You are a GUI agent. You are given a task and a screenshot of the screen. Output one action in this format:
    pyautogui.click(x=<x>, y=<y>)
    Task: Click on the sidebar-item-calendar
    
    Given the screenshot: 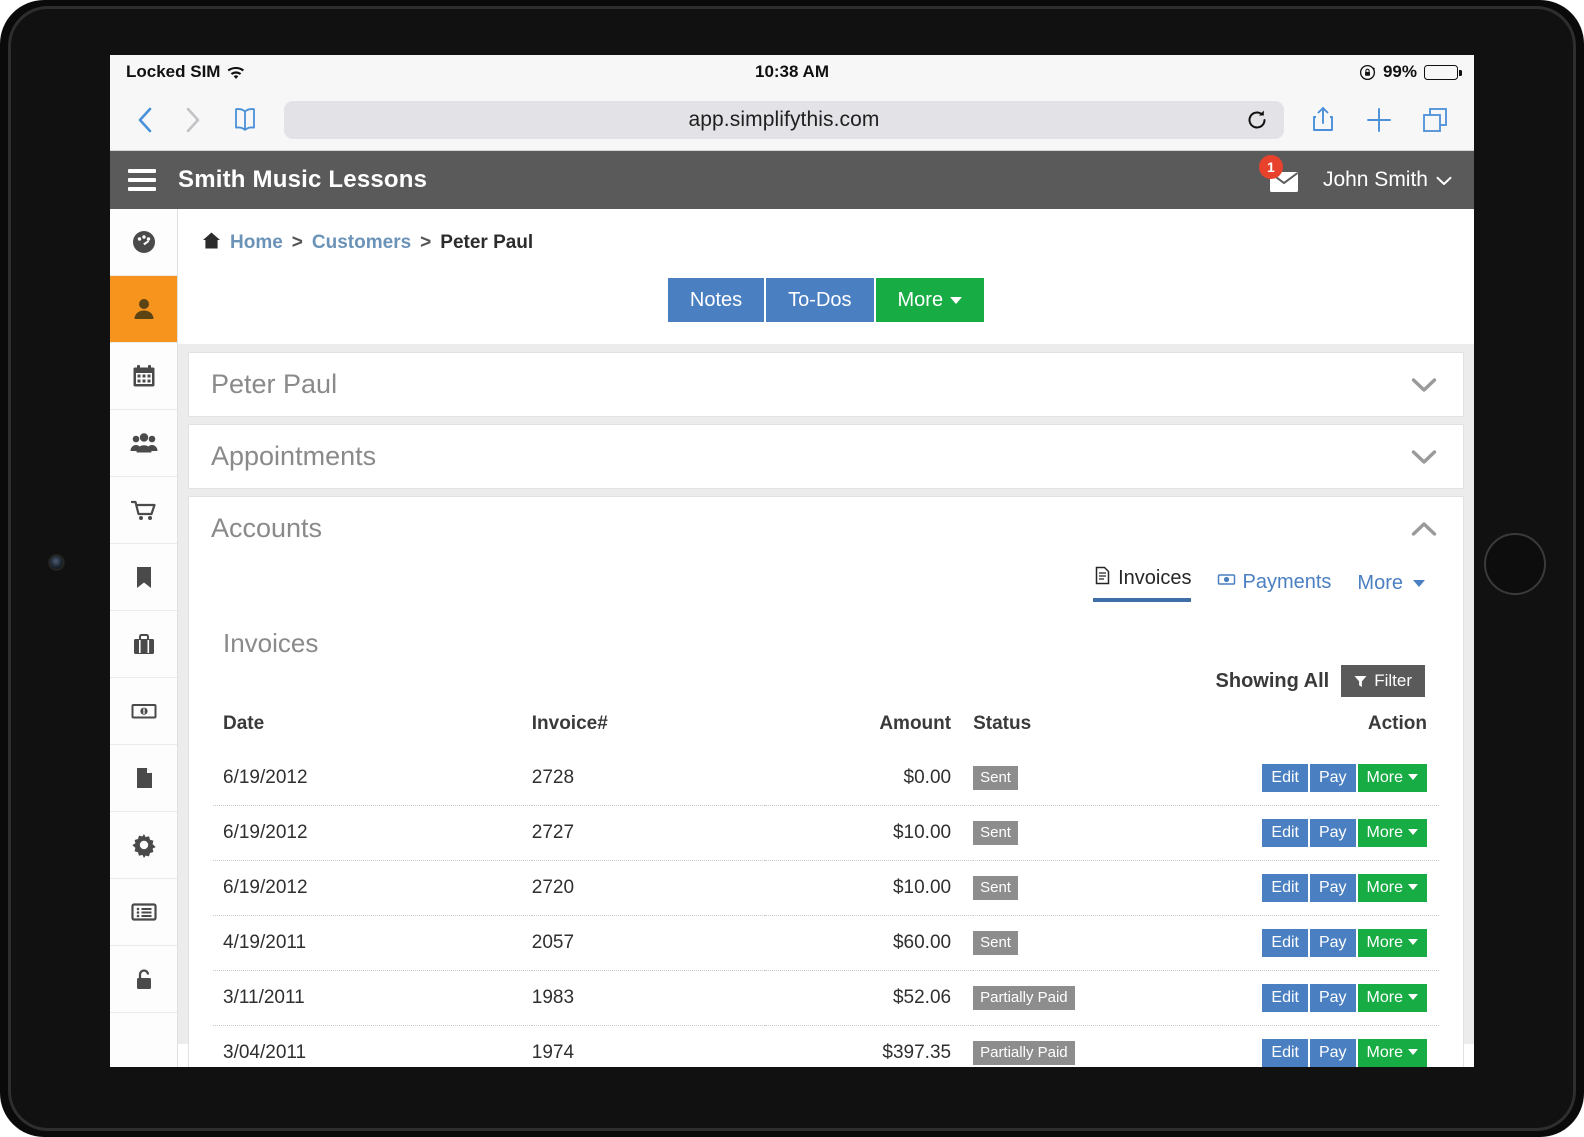 What is the action you would take?
    pyautogui.click(x=143, y=376)
    